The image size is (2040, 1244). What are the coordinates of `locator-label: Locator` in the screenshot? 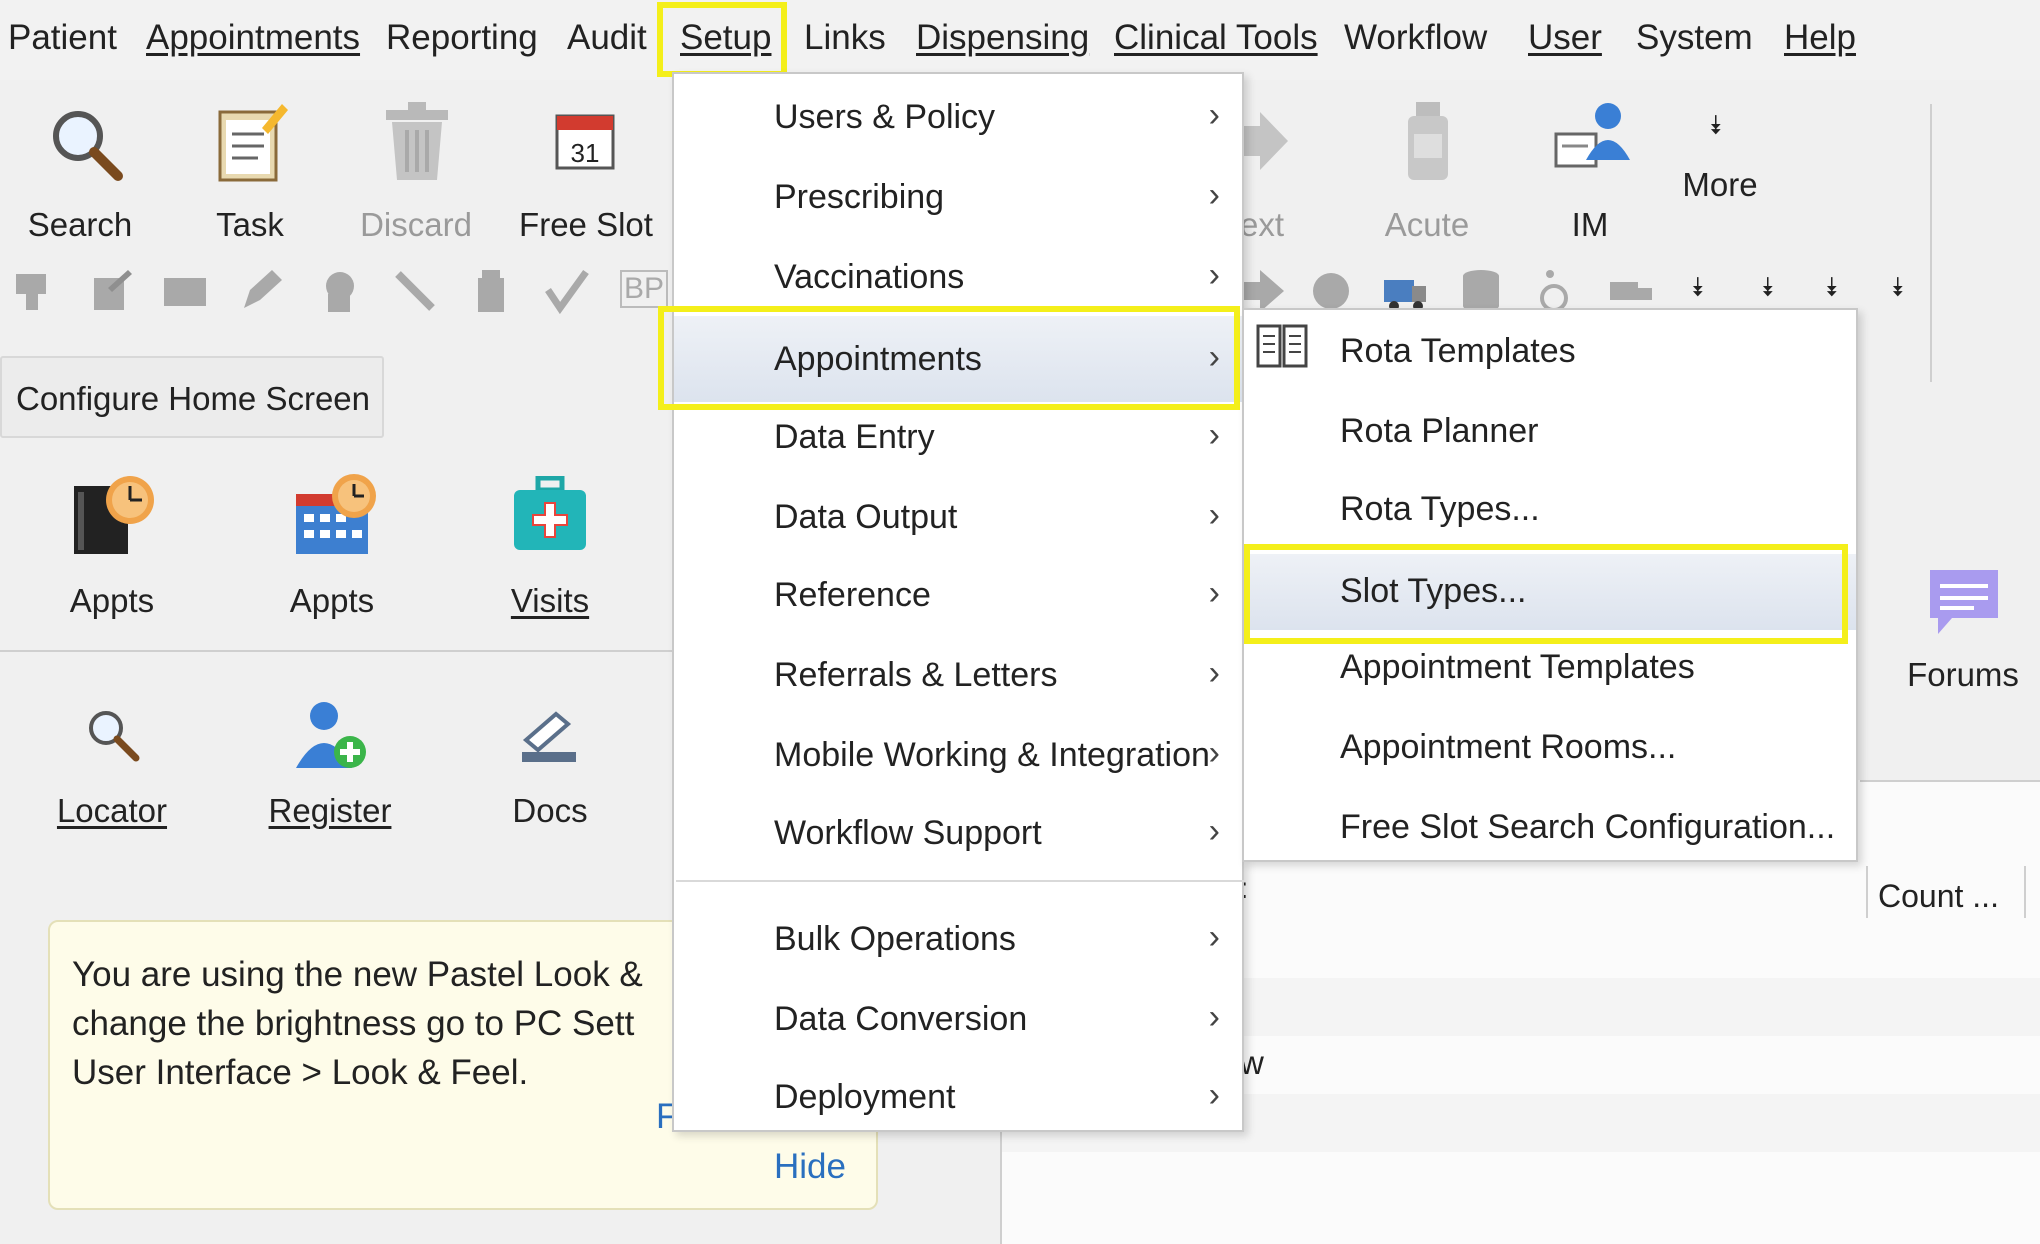 It's located at (112, 810).